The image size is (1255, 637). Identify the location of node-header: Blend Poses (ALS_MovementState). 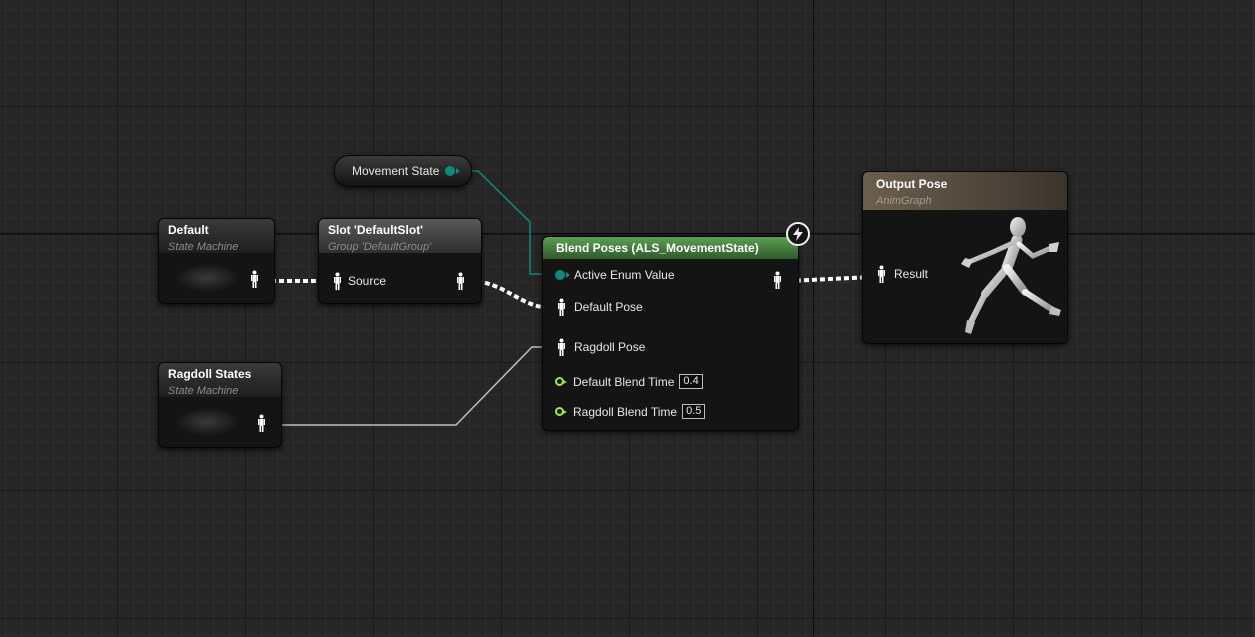
(670, 248).